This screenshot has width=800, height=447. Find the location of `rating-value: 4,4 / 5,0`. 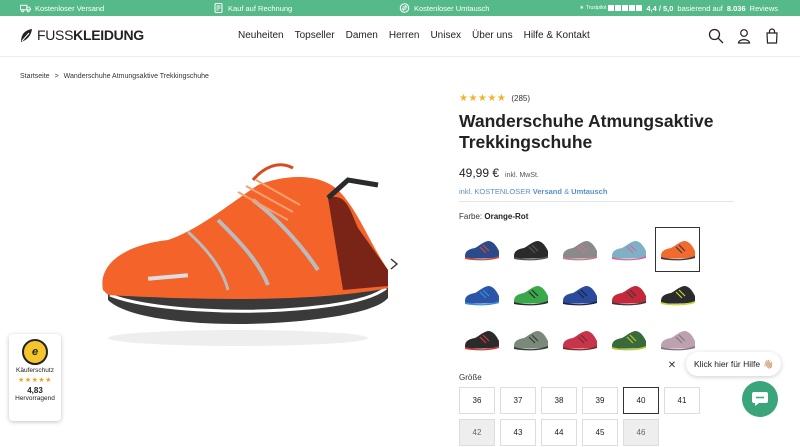

rating-value: 4,4 / 5,0 is located at coordinates (660, 8).